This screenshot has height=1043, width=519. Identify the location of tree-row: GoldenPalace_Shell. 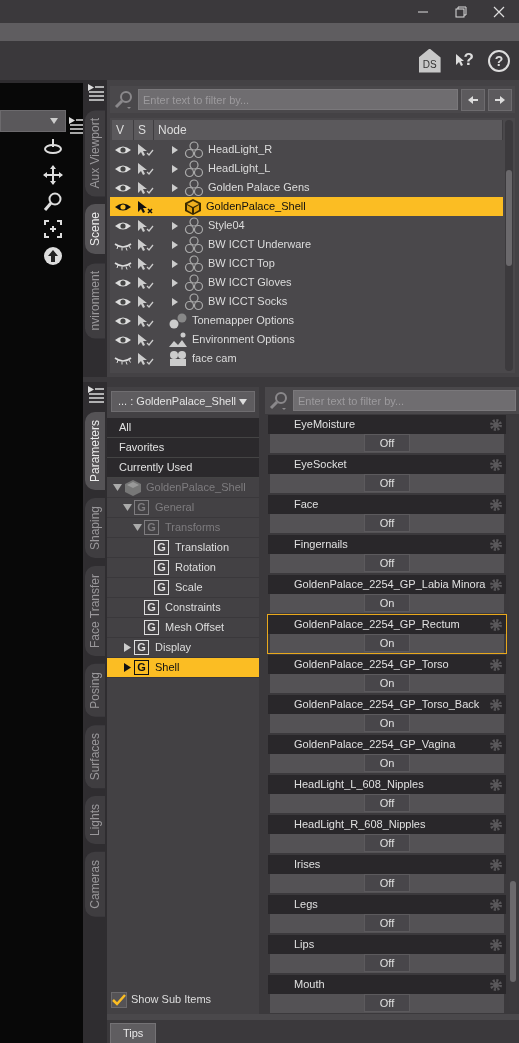
(306, 206).